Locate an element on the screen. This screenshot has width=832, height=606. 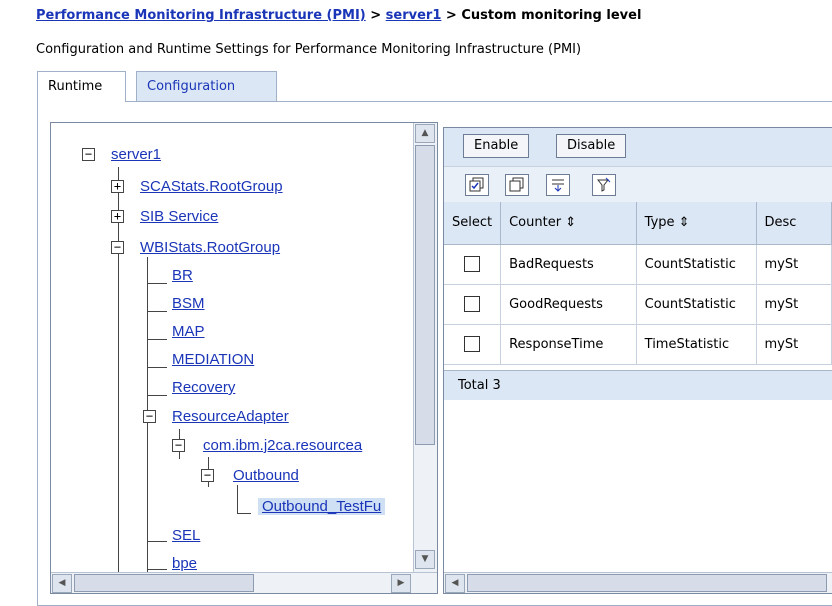
icon-toolbar is located at coordinates (638, 184).